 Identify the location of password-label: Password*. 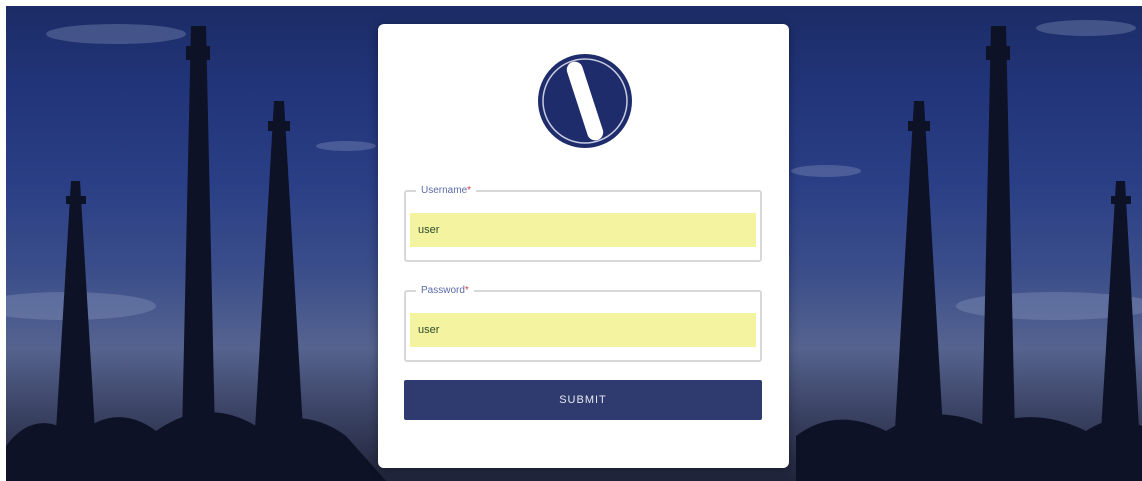
(445, 291).